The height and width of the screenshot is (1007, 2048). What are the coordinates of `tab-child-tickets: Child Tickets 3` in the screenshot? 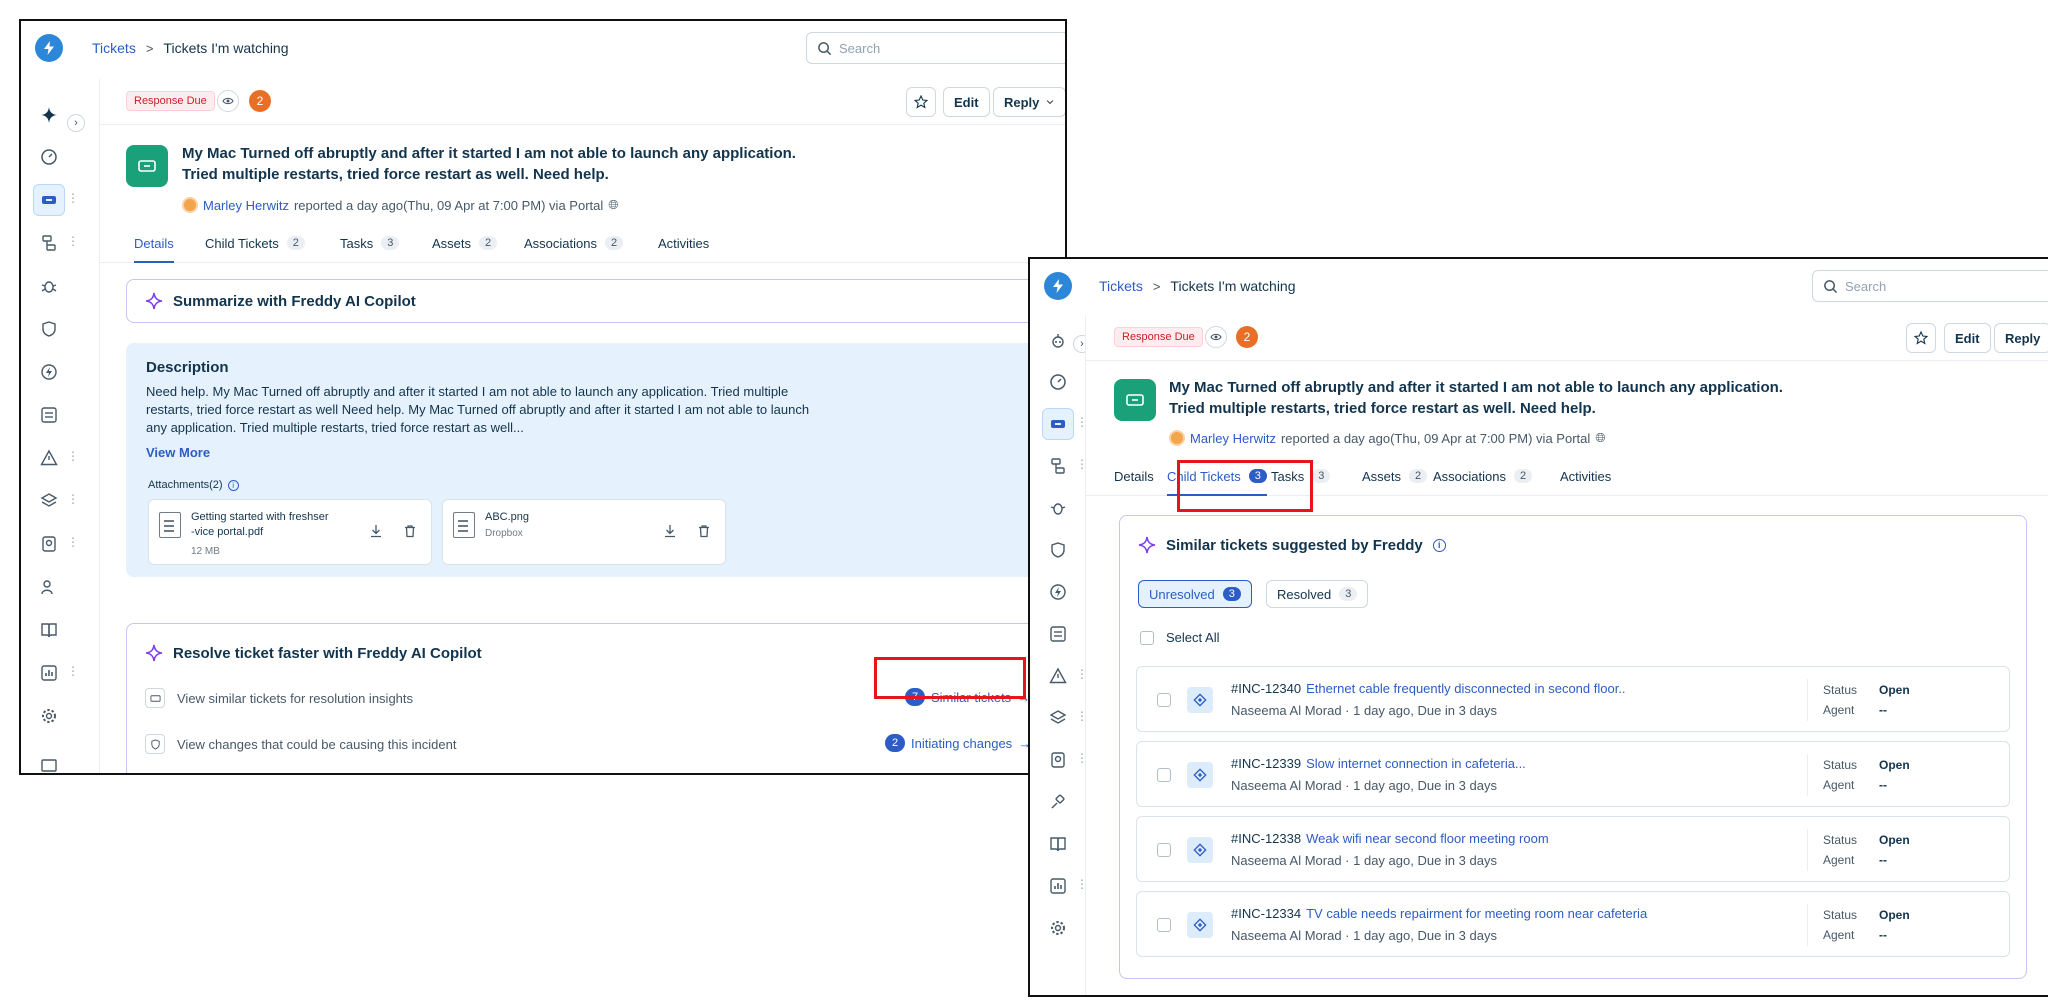 It's located at (1217, 476).